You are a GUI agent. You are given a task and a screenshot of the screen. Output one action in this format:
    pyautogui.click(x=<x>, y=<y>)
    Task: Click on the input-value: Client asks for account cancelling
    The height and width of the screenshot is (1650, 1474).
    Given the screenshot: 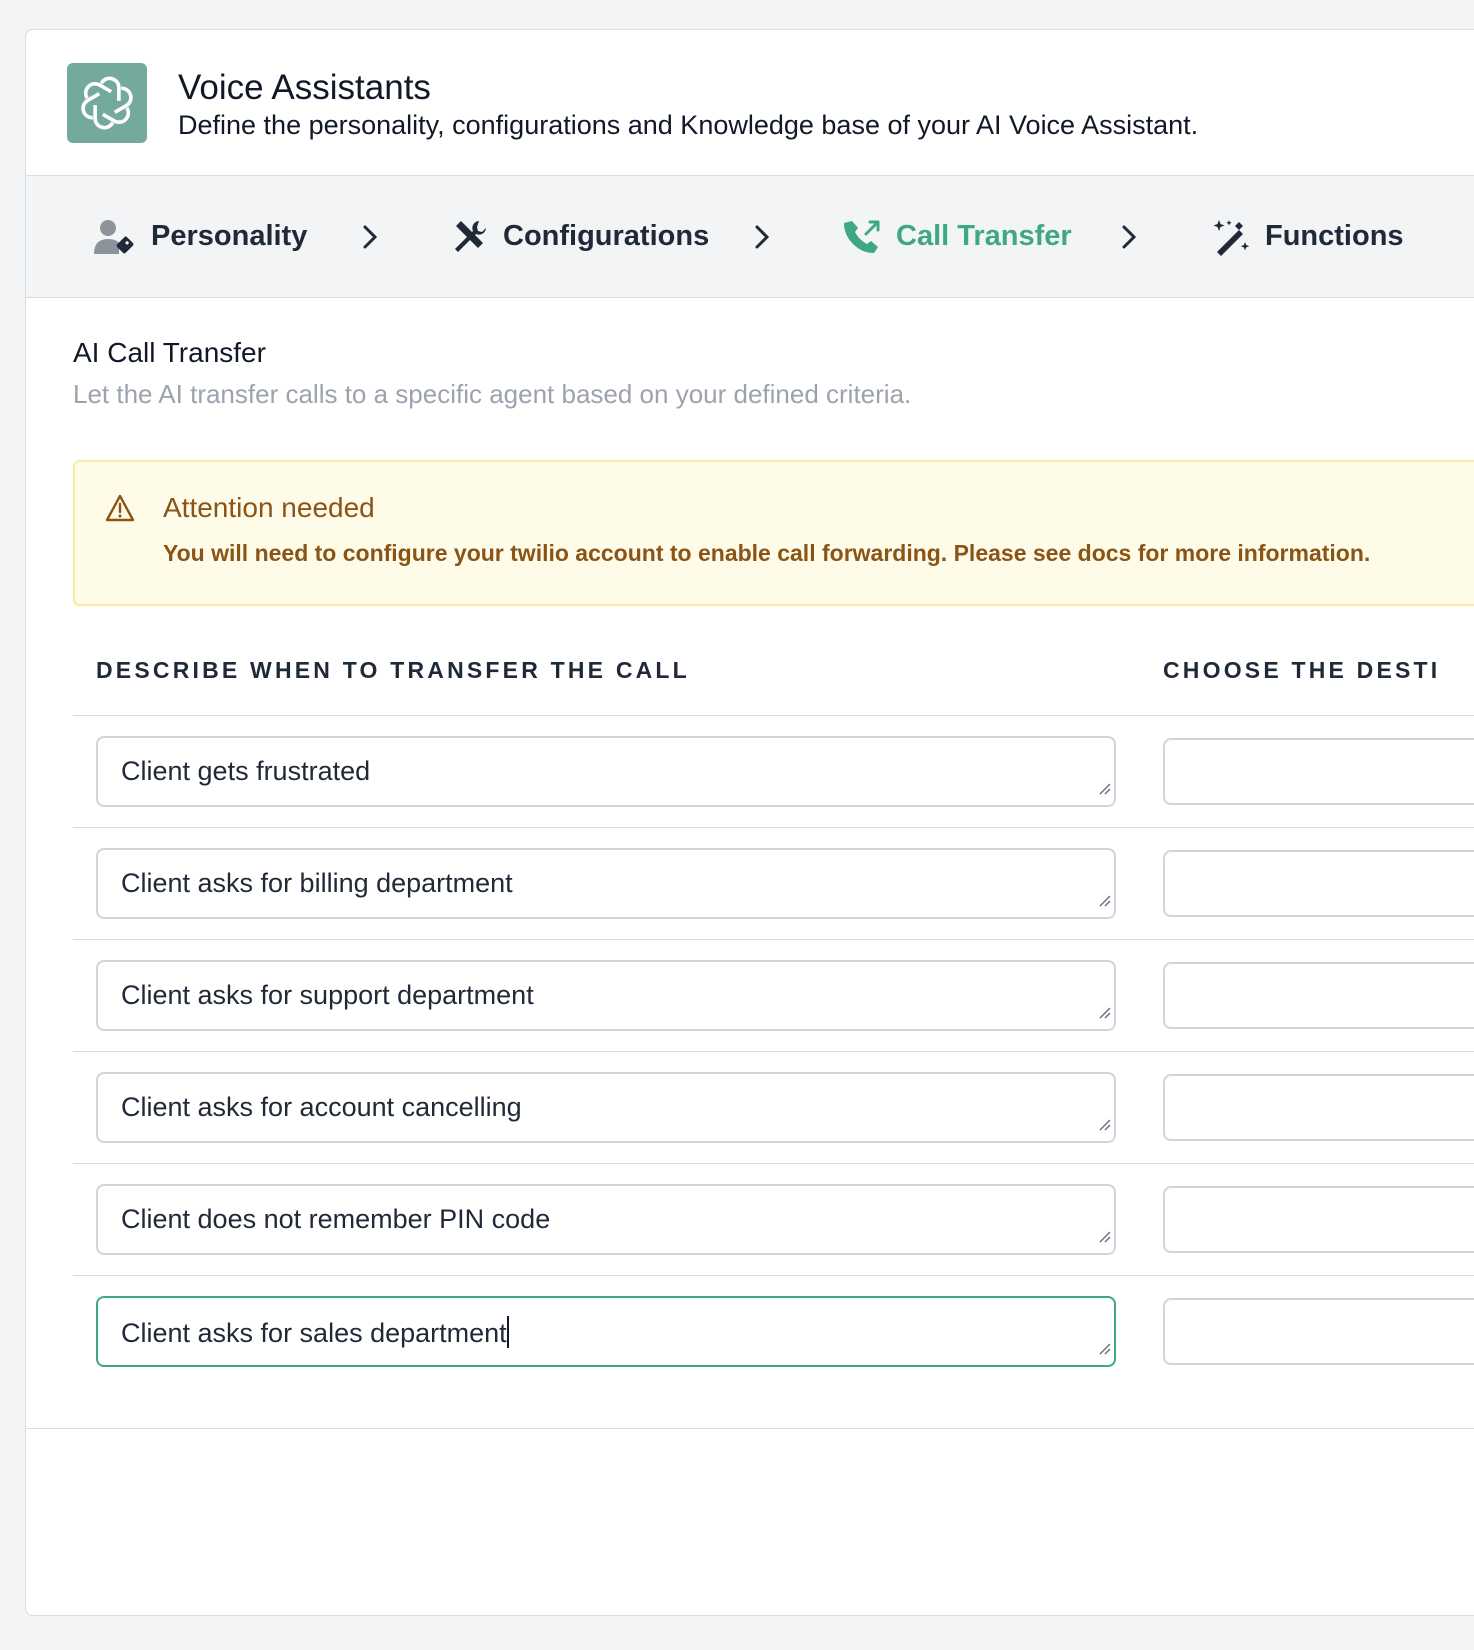 What is the action you would take?
    pyautogui.click(x=321, y=1107)
    